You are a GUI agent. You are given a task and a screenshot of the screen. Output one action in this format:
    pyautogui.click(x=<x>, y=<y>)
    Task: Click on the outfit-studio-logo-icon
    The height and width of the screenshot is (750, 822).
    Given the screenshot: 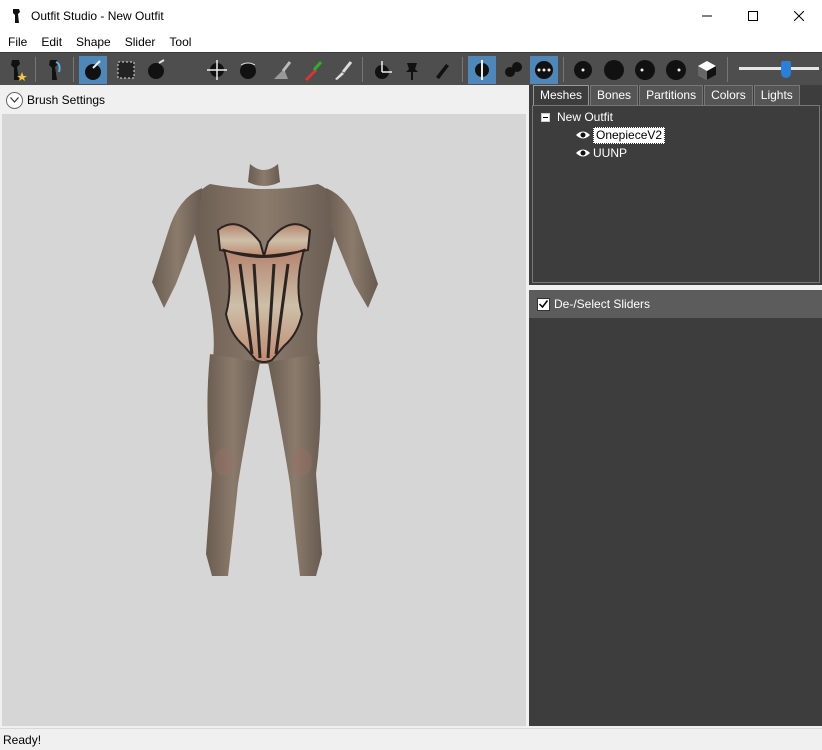 What is the action you would take?
    pyautogui.click(x=16, y=16)
    